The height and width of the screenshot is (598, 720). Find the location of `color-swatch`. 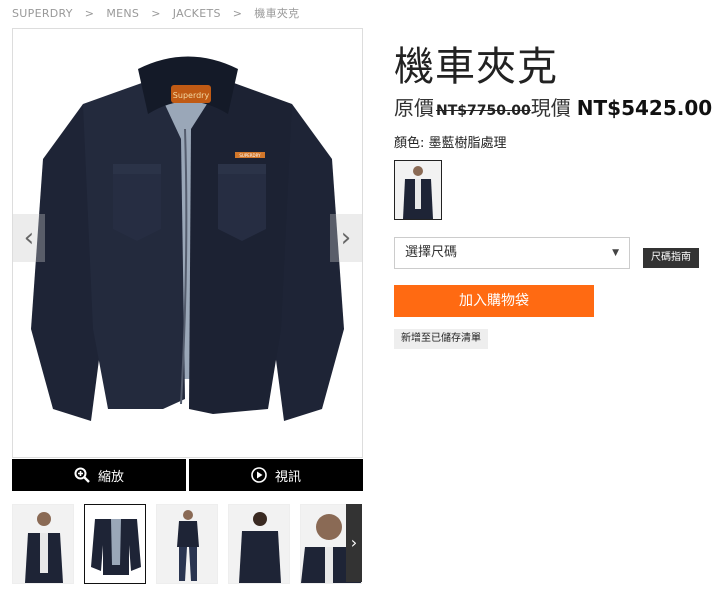

color-swatch is located at coordinates (418, 190).